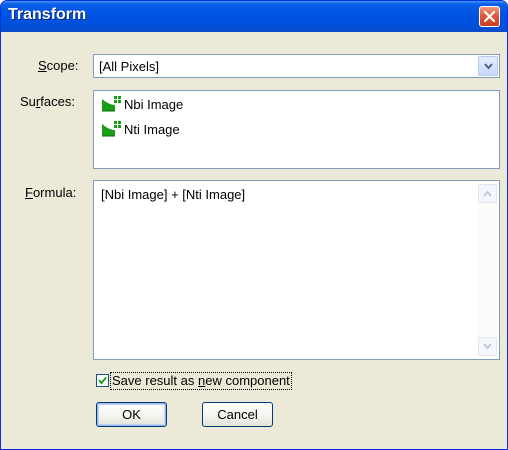  I want to click on formula-scrollbar, so click(487, 270).